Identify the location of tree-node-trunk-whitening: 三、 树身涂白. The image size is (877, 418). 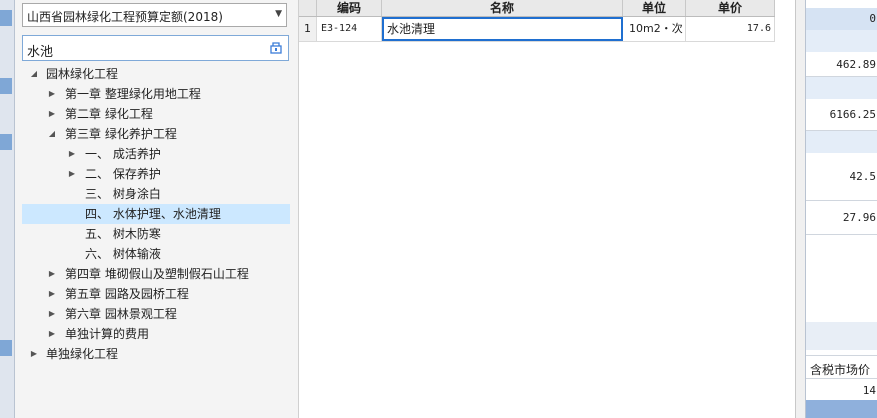
(156, 194).